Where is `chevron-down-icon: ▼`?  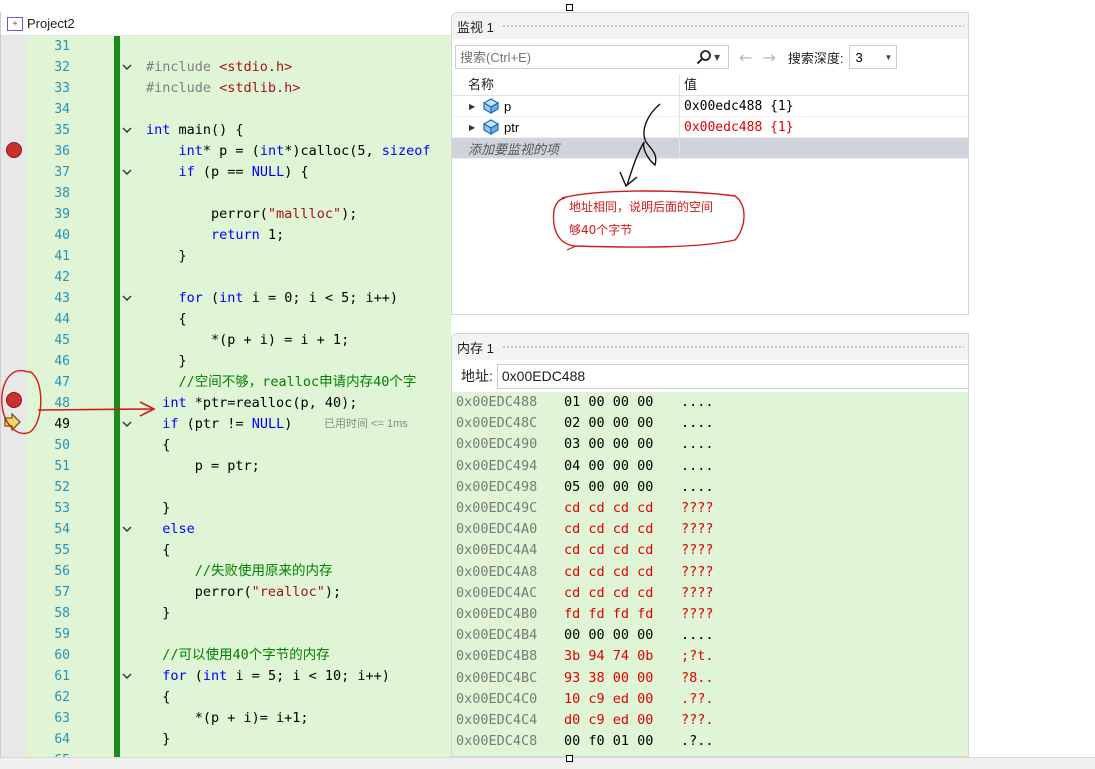 chevron-down-icon: ▼ is located at coordinates (719, 57).